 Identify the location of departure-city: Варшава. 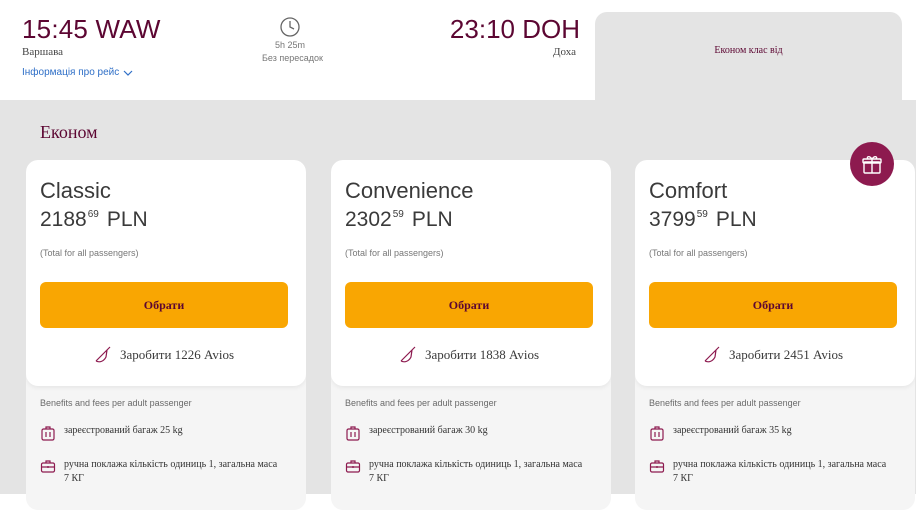
(43, 52).